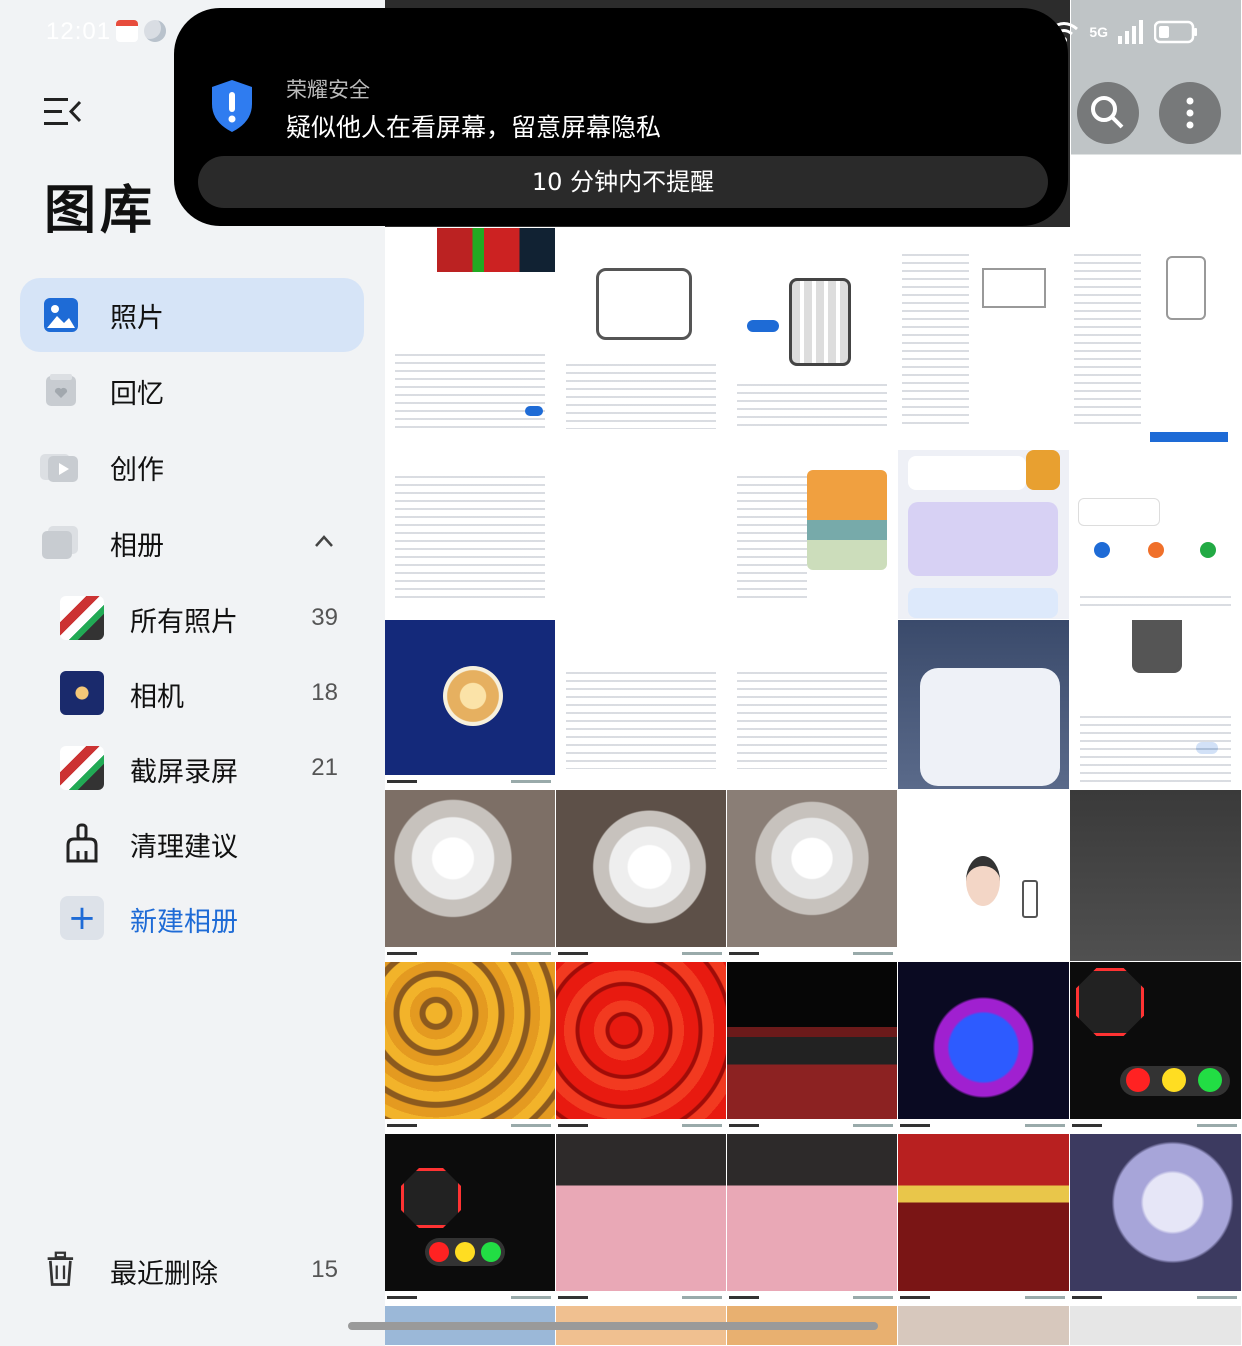  I want to click on create-icon, so click(59, 468).